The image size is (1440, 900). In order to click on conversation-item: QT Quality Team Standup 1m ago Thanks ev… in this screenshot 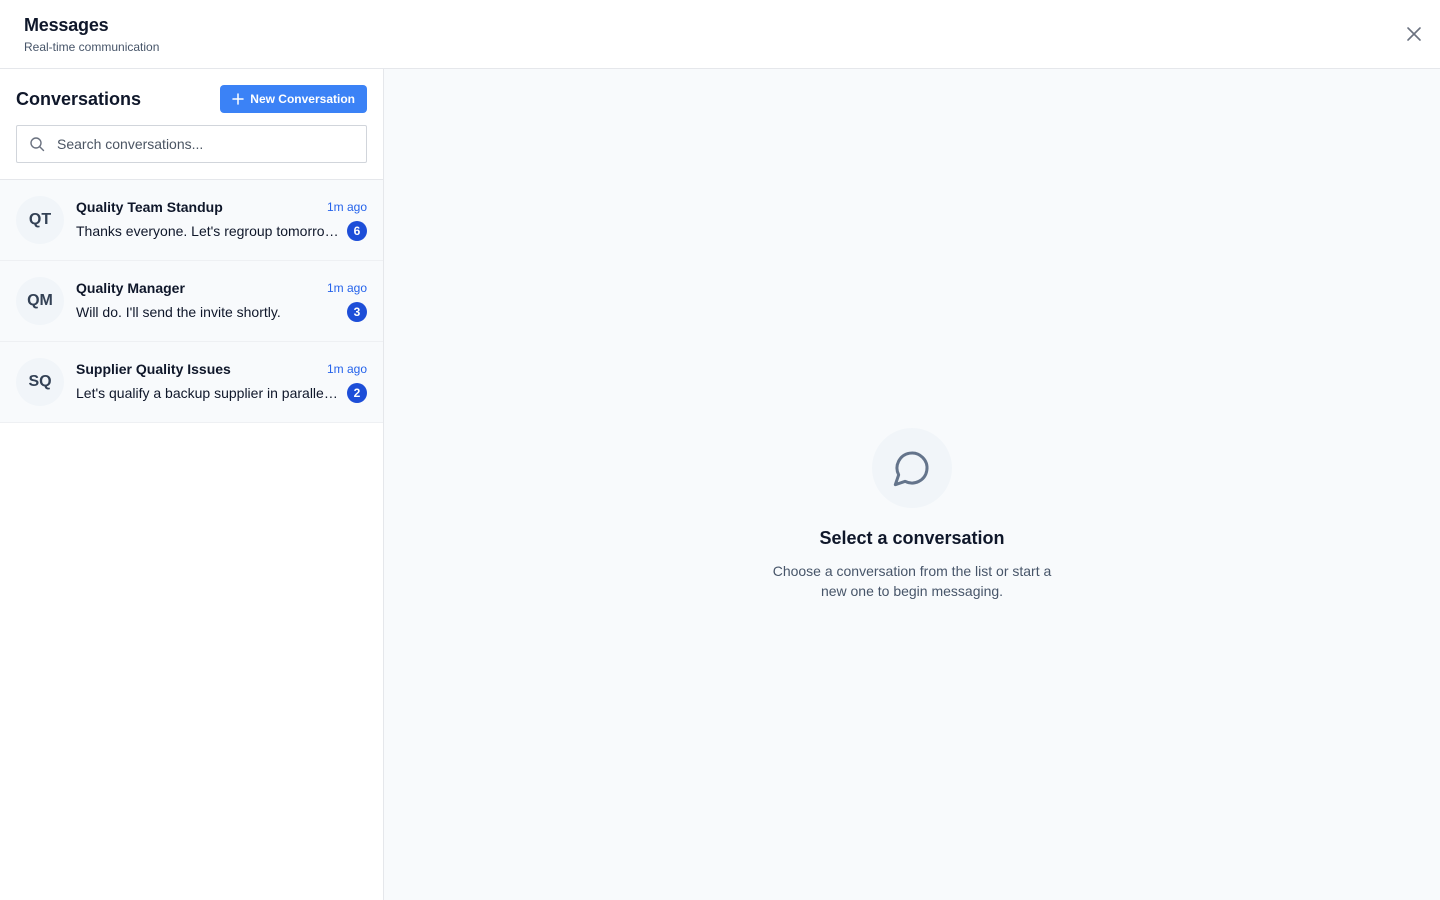, I will do `click(191, 220)`.